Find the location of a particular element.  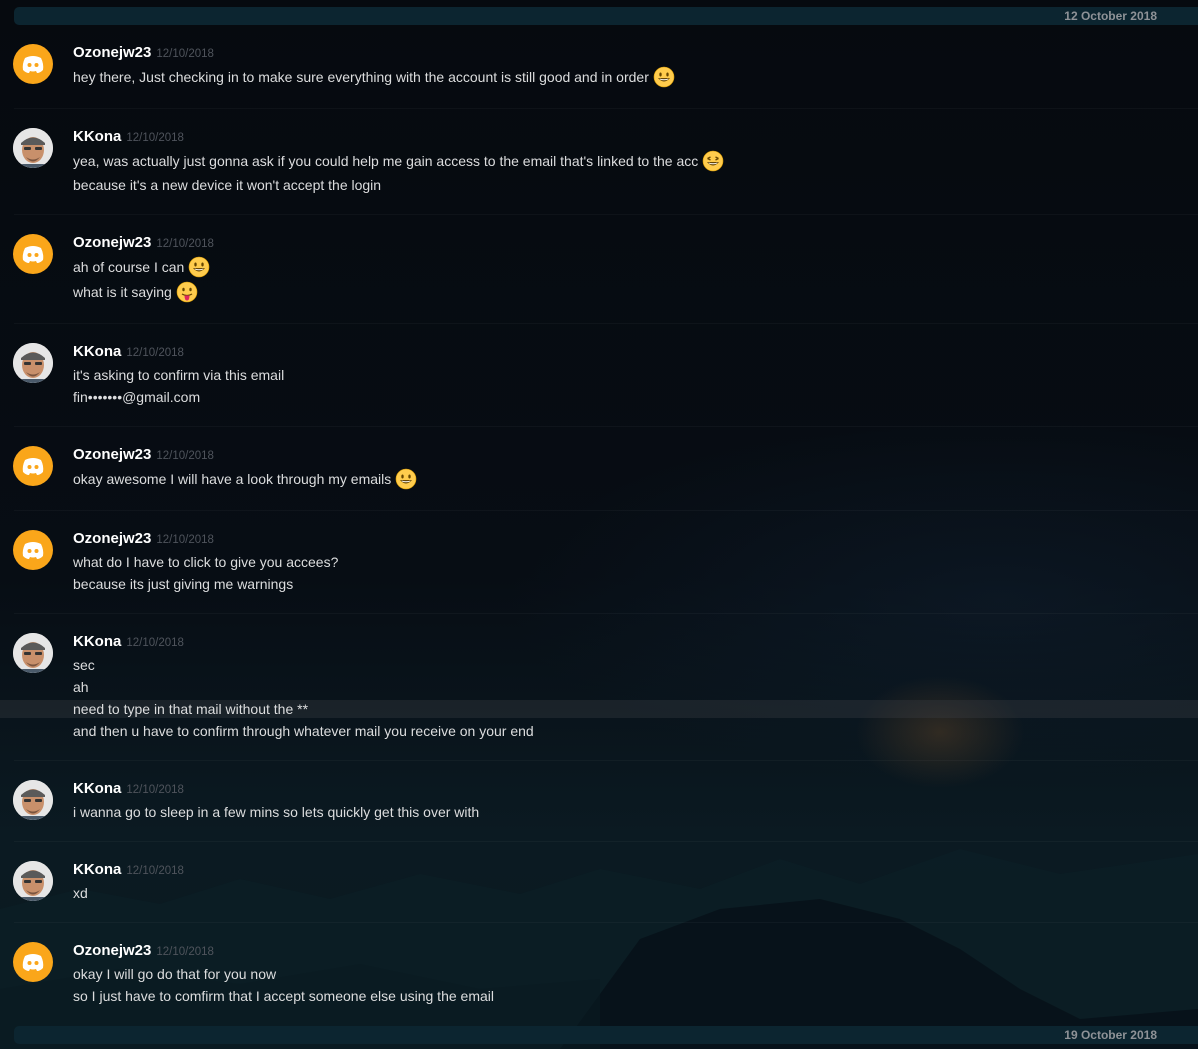

date-divider-label: 12 October 2018 is located at coordinates (1110, 16).